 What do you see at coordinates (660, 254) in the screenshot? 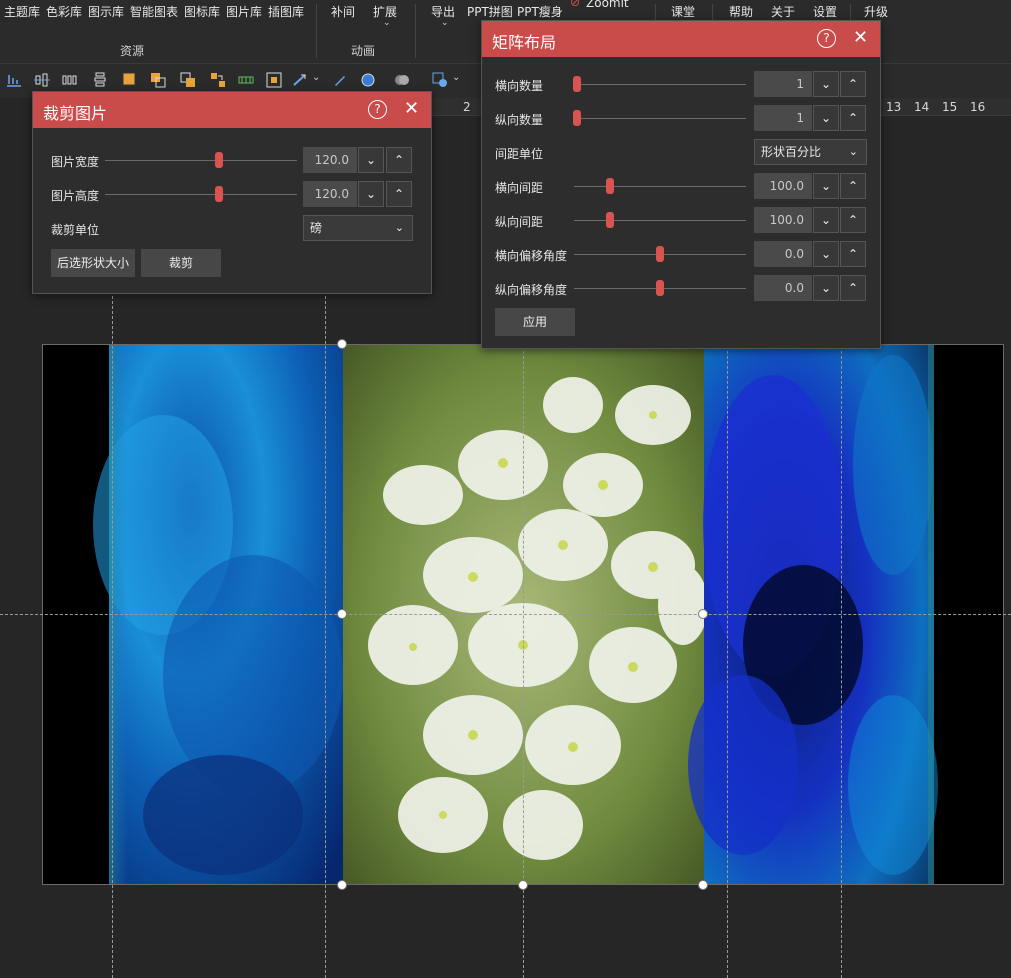
I see `h-offset-slider-thumb` at bounding box center [660, 254].